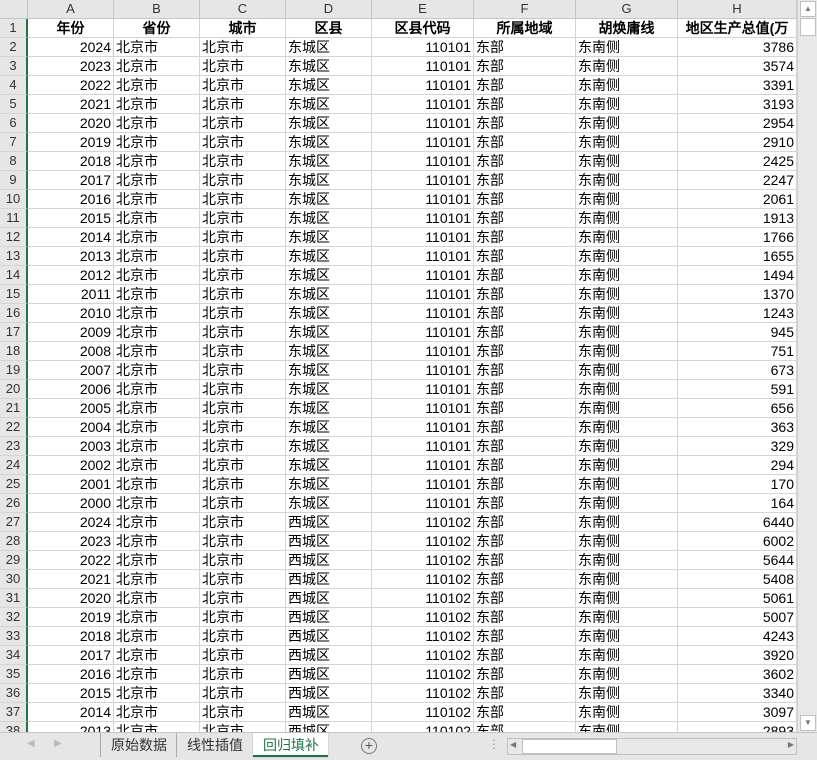  I want to click on tab-raw-data: 原始数据, so click(138, 745).